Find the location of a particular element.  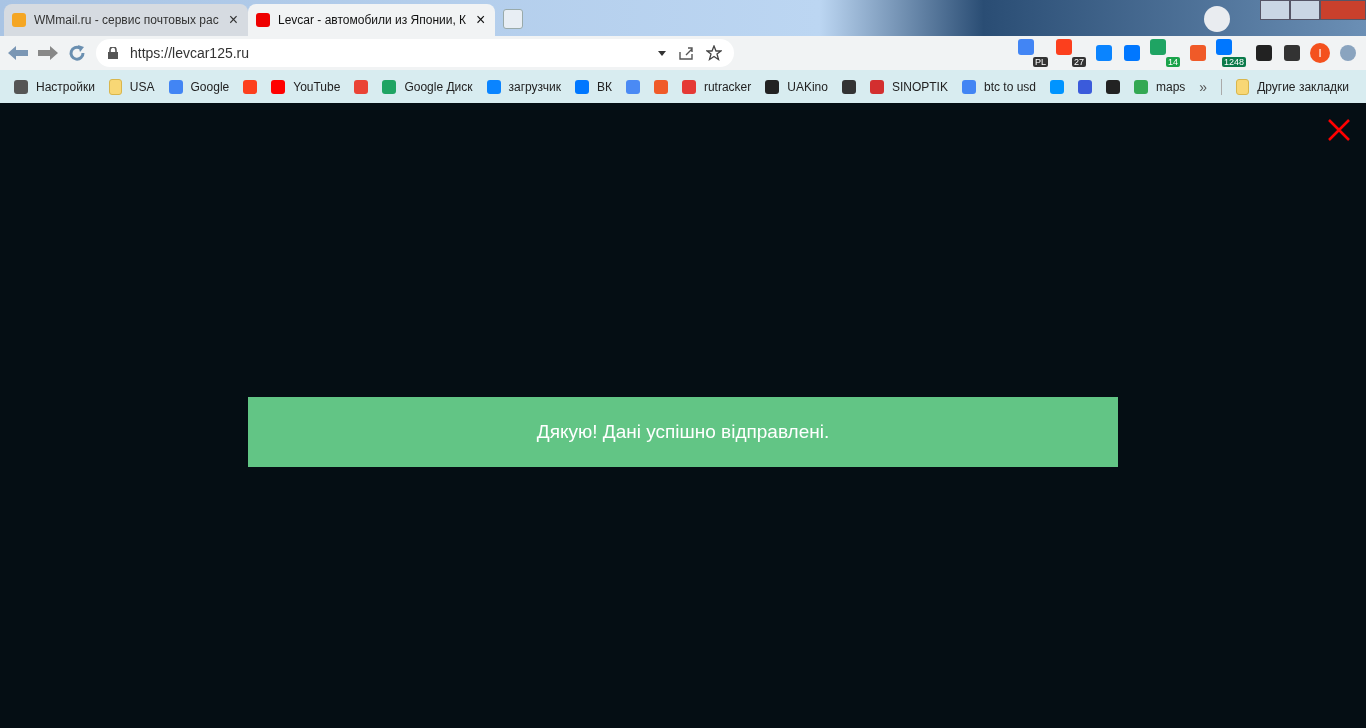

share-icon is located at coordinates (686, 53).